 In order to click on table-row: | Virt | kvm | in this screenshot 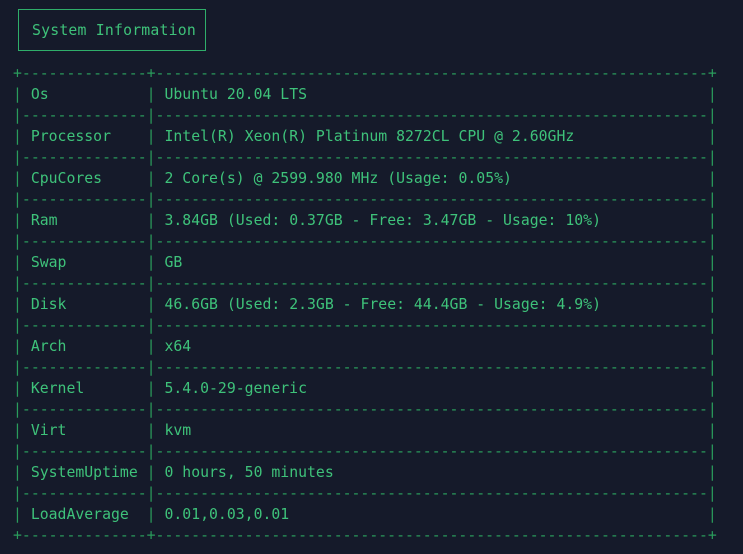, I will do `click(365, 430)`.